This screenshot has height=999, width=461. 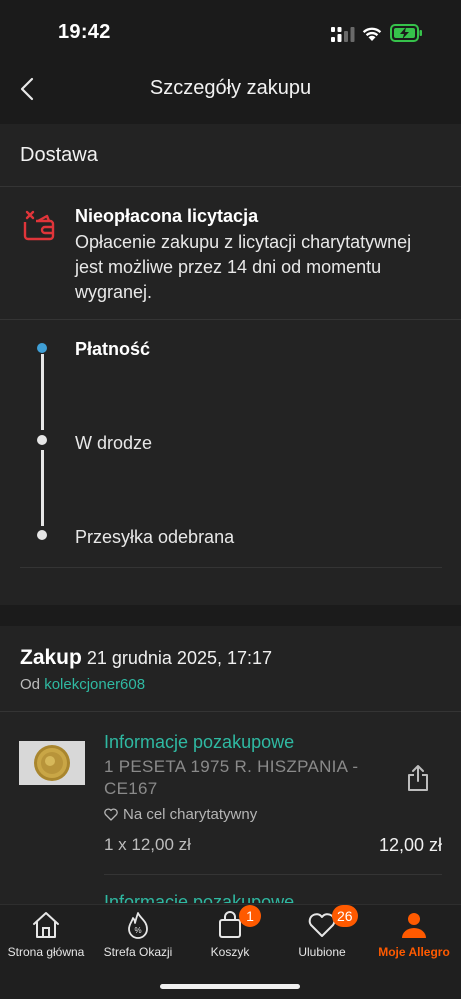 I want to click on purchase-header: Zakup 21 grudnia 2025, 17:17, so click(x=146, y=658).